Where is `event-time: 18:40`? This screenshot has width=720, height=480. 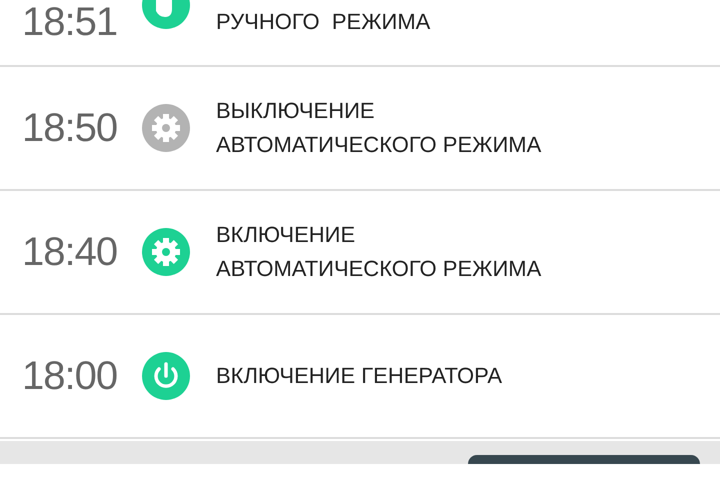 event-time: 18:40 is located at coordinates (69, 252).